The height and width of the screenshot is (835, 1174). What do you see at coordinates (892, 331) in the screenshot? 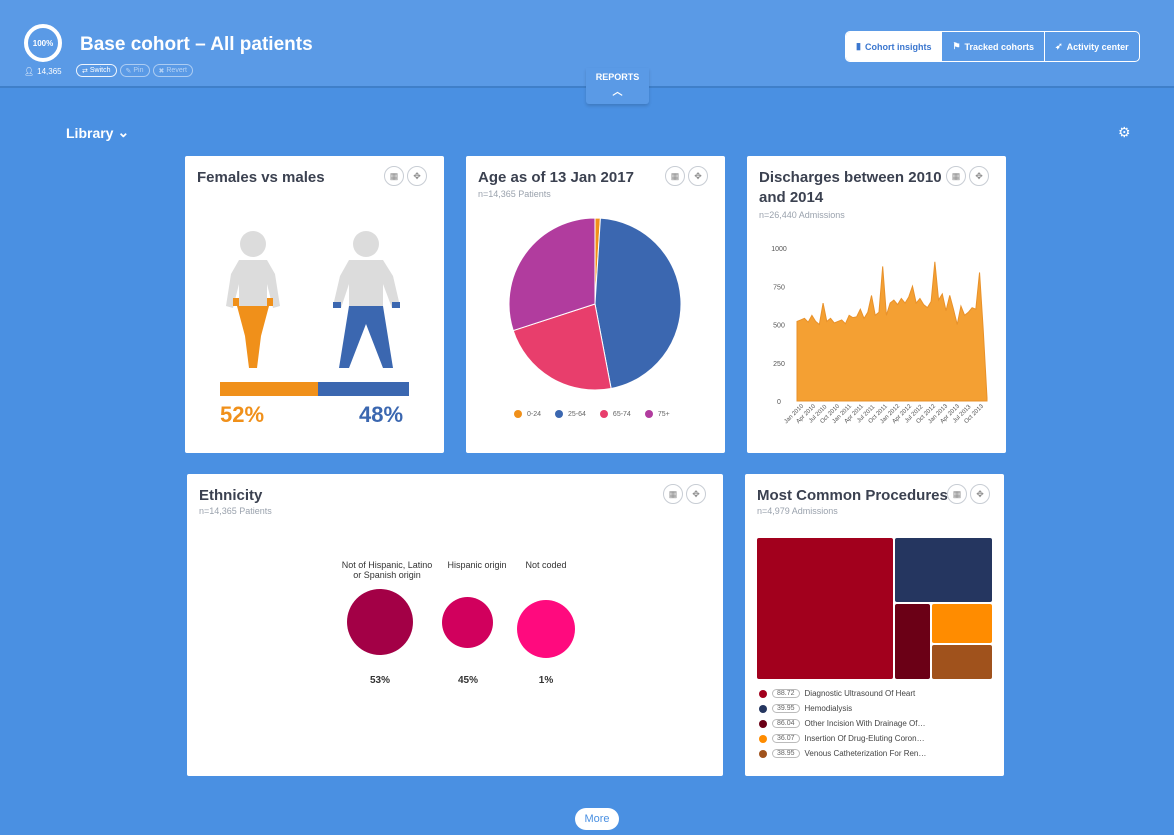
I see `area-series` at bounding box center [892, 331].